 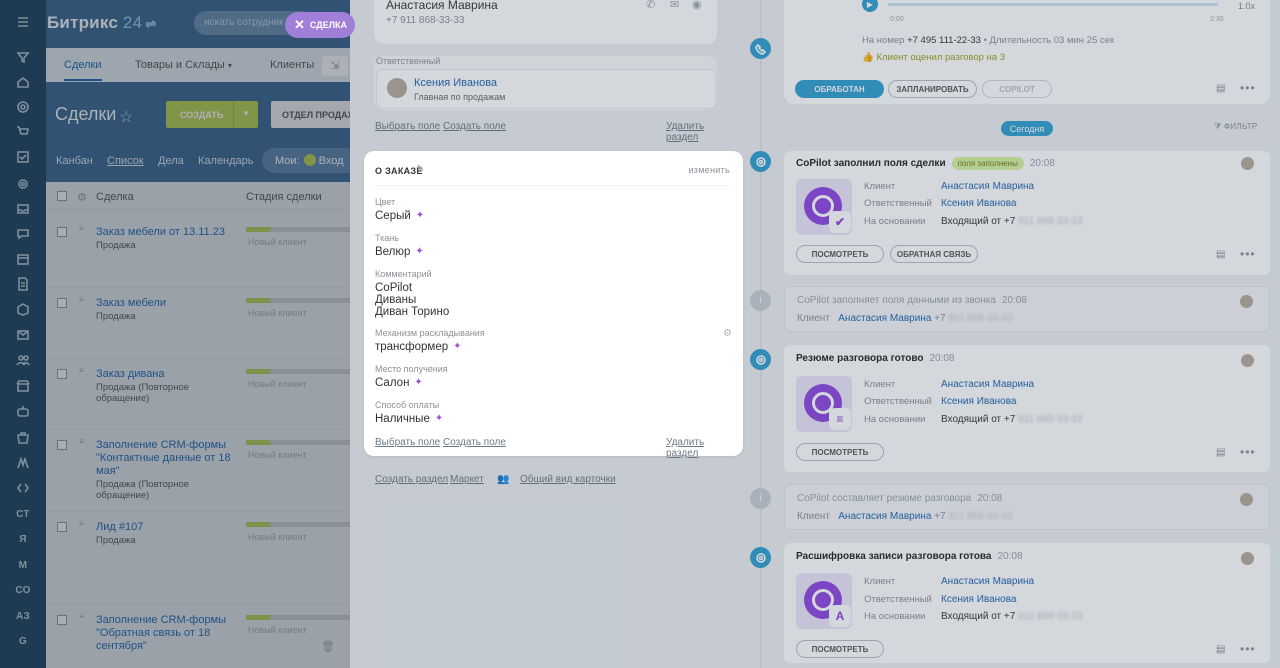 I want to click on users-icon, so click(x=23, y=360).